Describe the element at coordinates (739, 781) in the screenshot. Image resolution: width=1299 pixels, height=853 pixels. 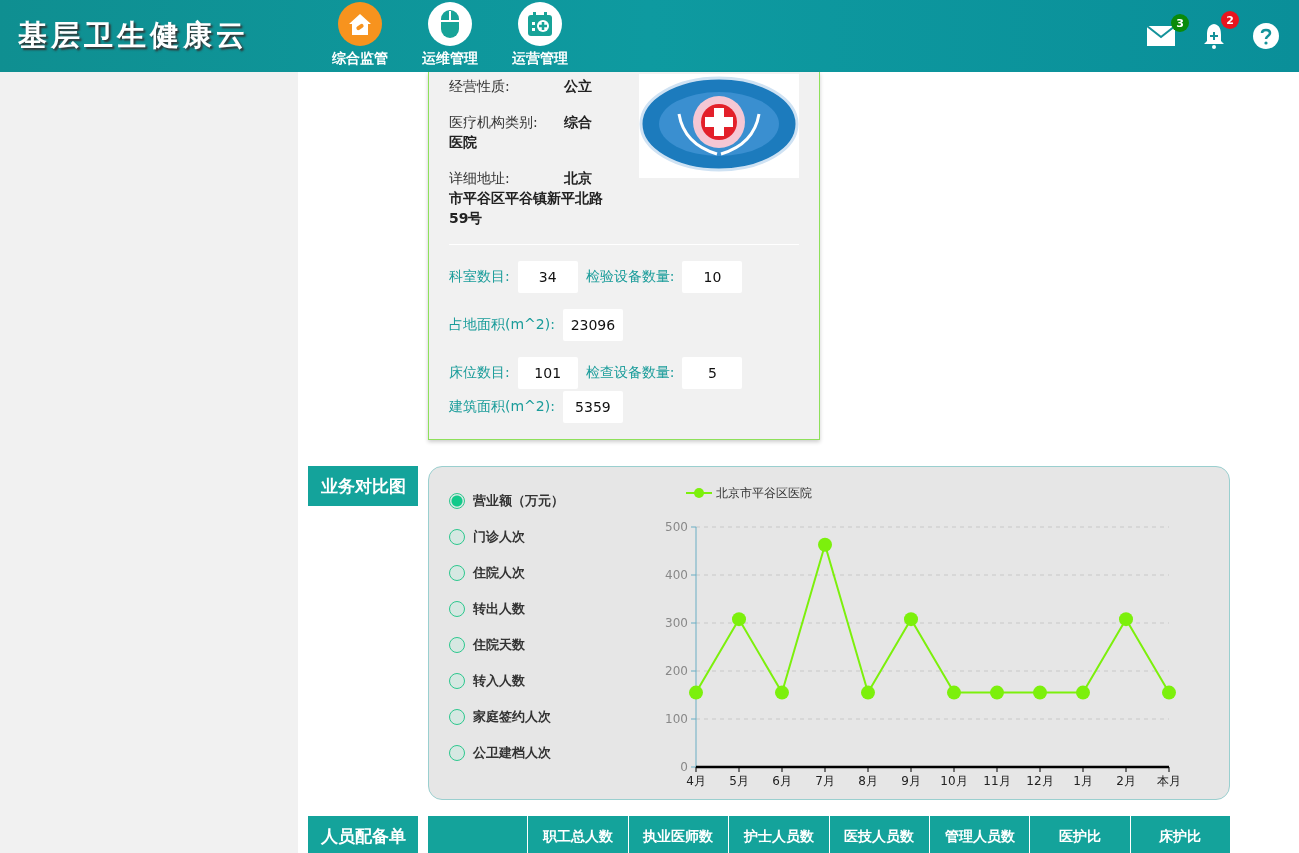
I see `x-tick-label: 5月` at that location.